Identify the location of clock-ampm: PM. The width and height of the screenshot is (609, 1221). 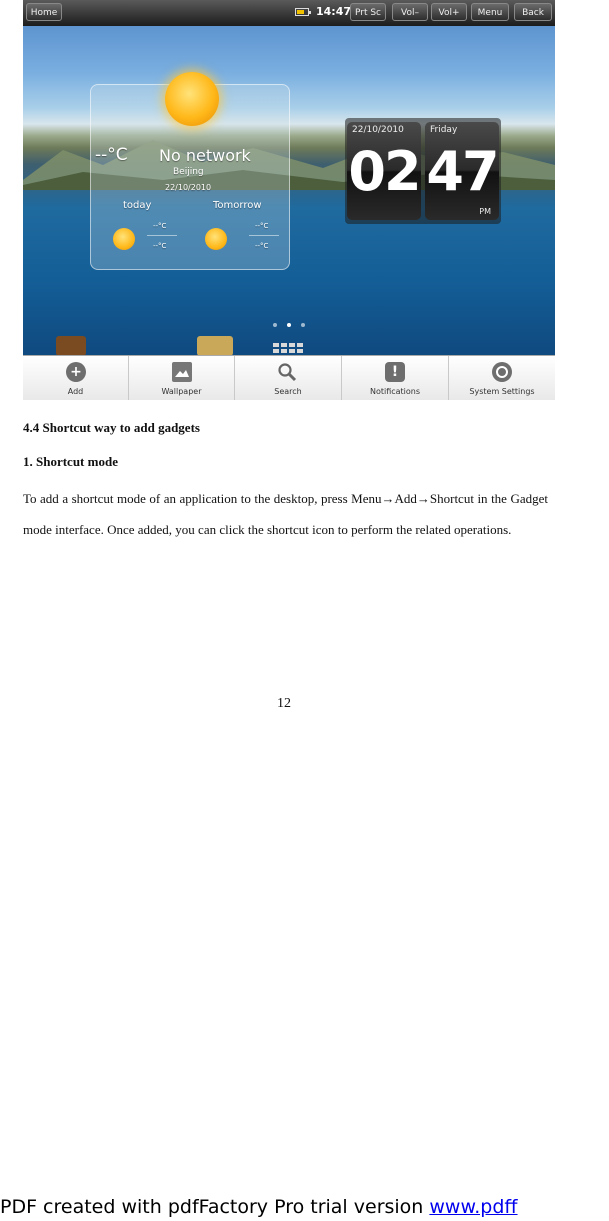
(485, 211).